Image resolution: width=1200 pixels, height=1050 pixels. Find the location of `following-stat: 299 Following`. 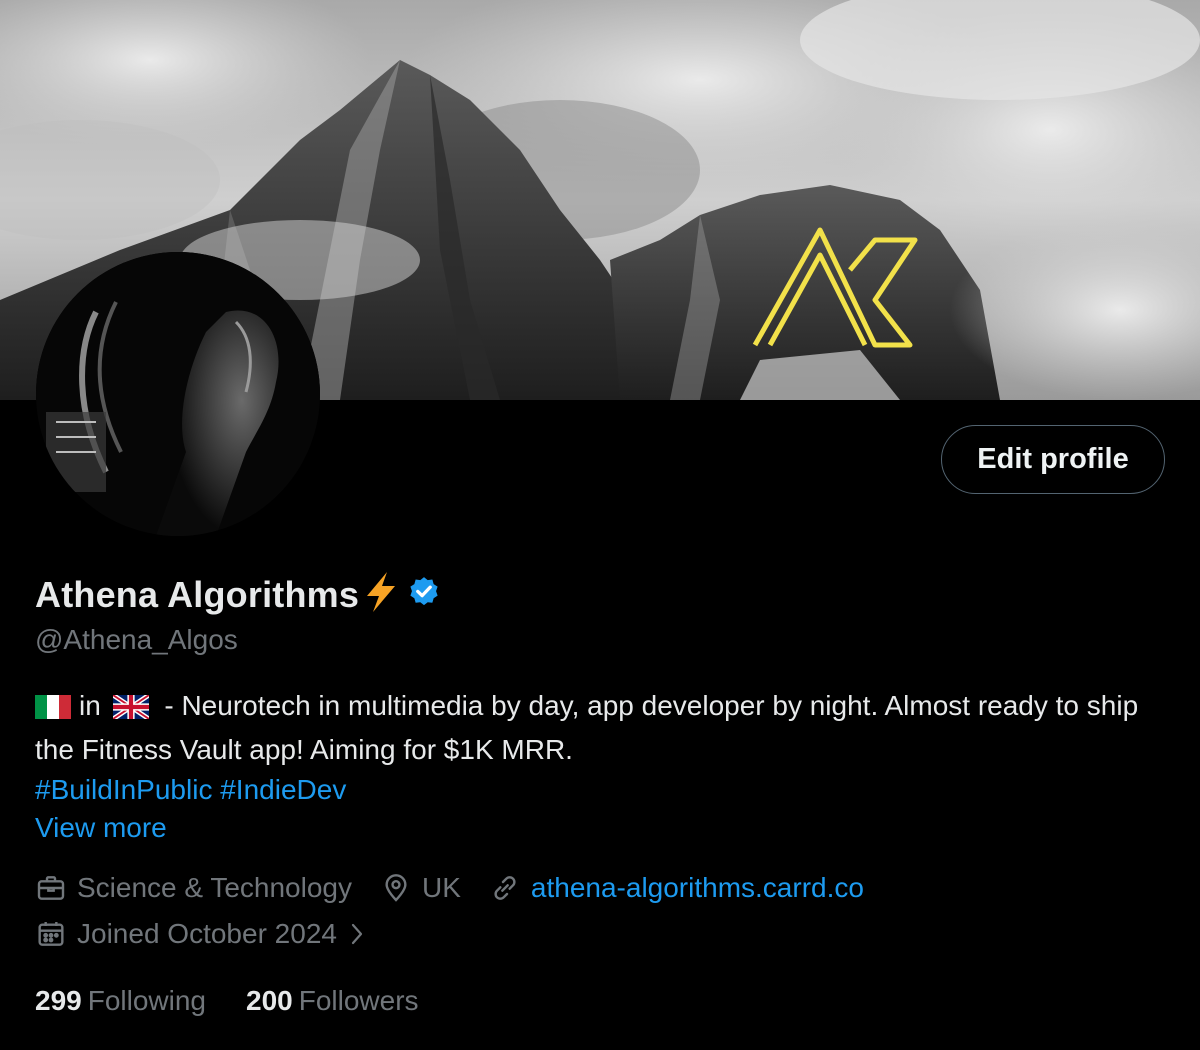

following-stat: 299 Following is located at coordinates (120, 1001).